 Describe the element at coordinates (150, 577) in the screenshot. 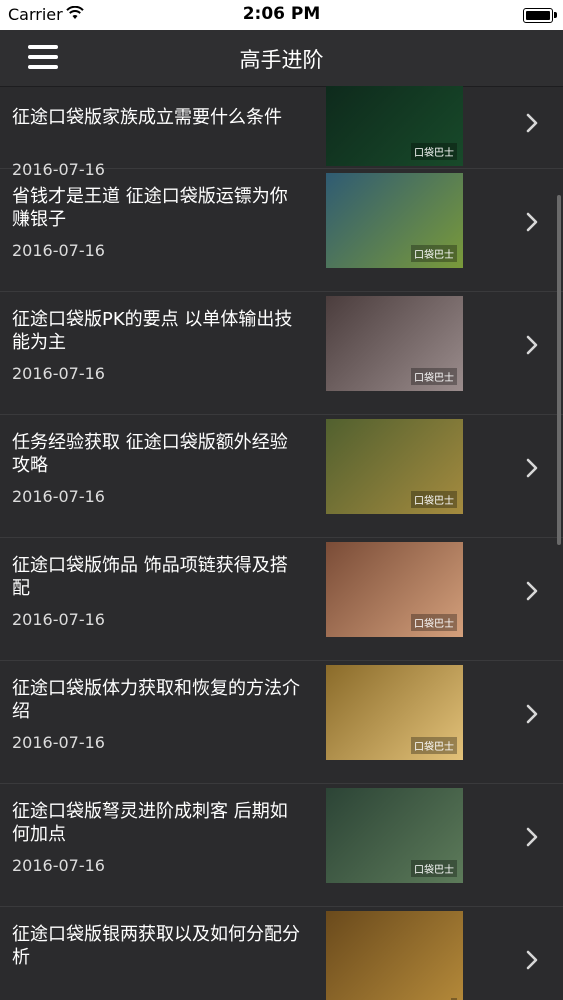

I see `article-title: 征途口袋版饰品 饰品项链获得及搭配` at that location.